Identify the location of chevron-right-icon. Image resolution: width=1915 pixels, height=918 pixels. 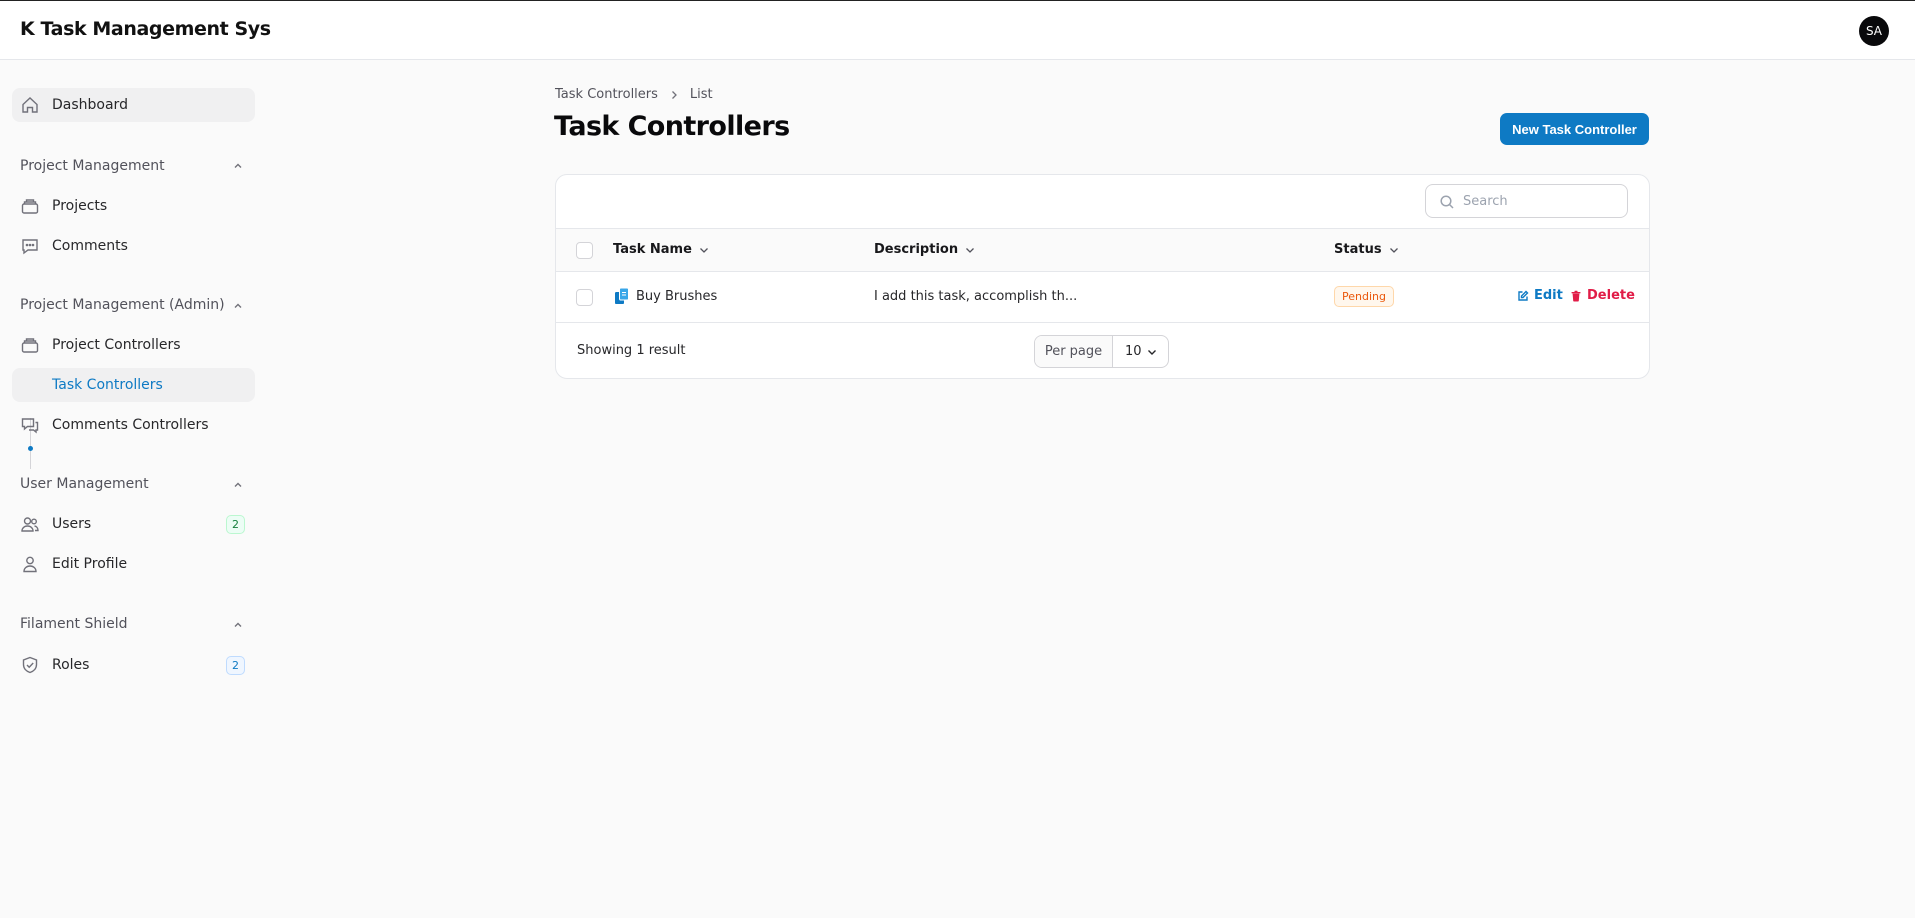
(674, 94).